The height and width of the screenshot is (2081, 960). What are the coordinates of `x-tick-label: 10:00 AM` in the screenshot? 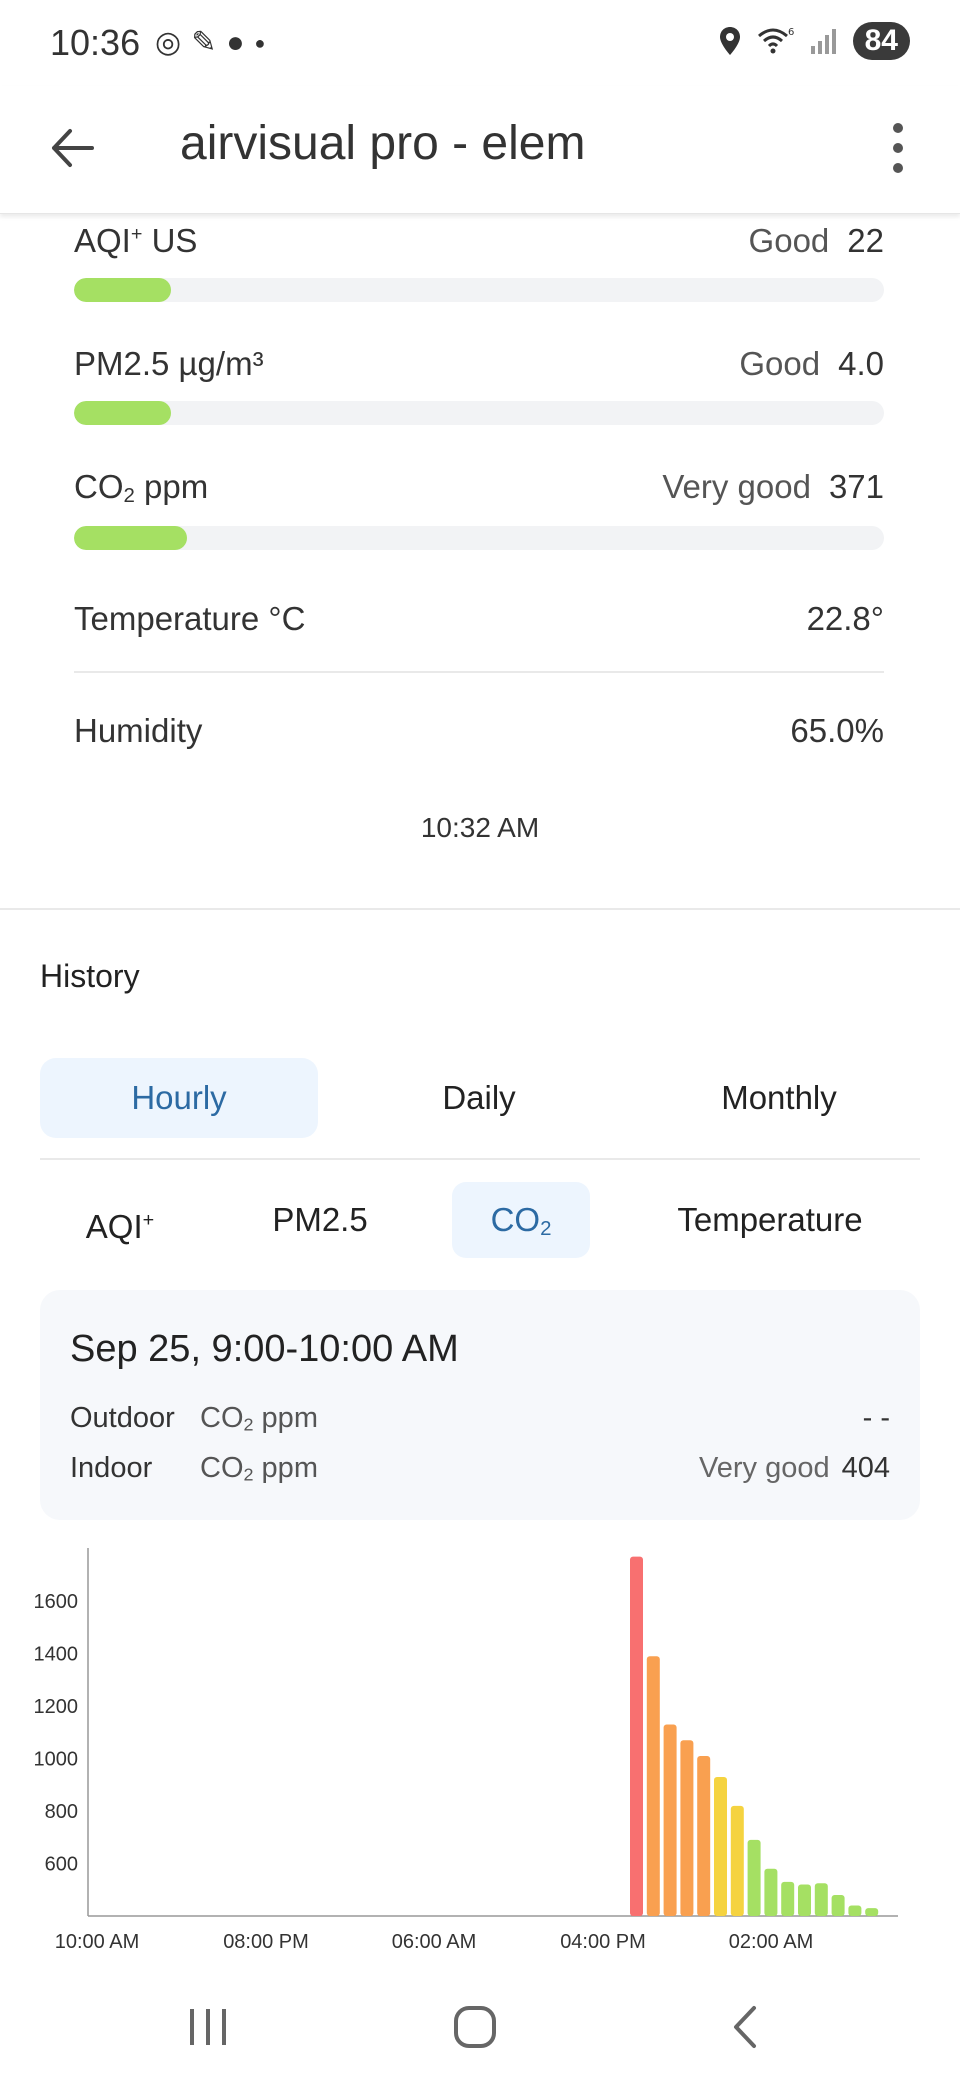 It's located at (97, 1942).